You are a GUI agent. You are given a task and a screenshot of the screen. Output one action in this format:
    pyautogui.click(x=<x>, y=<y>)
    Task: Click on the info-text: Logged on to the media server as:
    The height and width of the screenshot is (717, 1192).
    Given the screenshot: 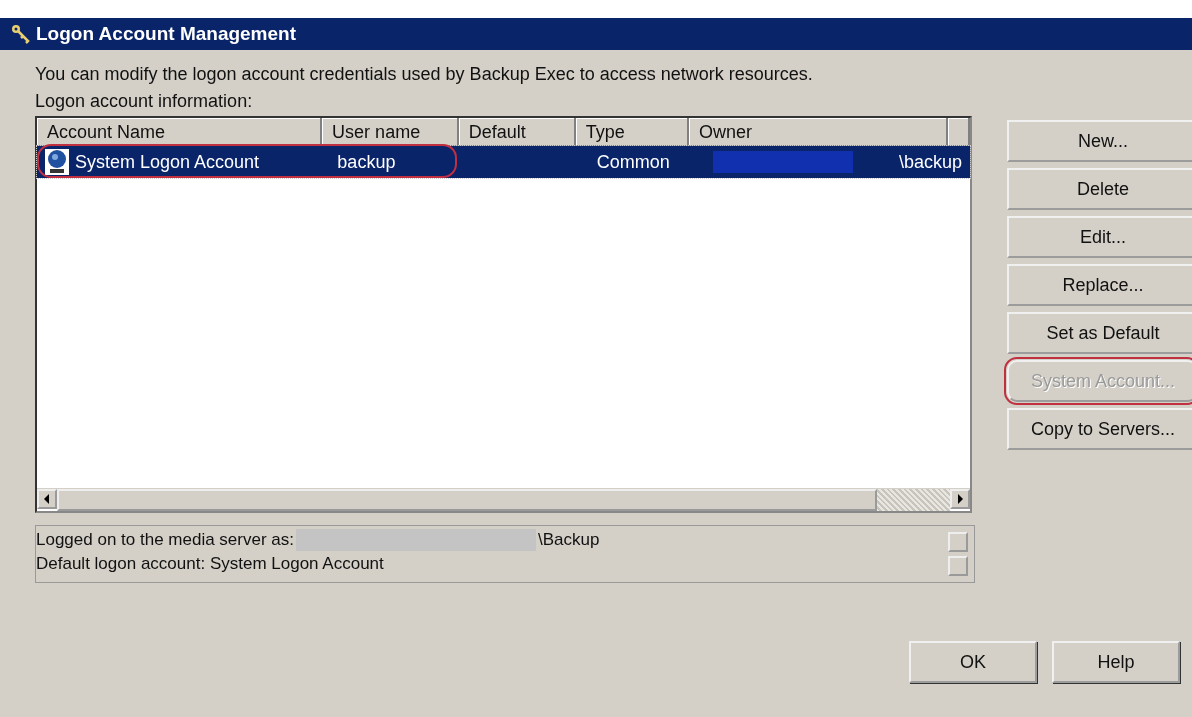 What is the action you would take?
    pyautogui.click(x=165, y=540)
    